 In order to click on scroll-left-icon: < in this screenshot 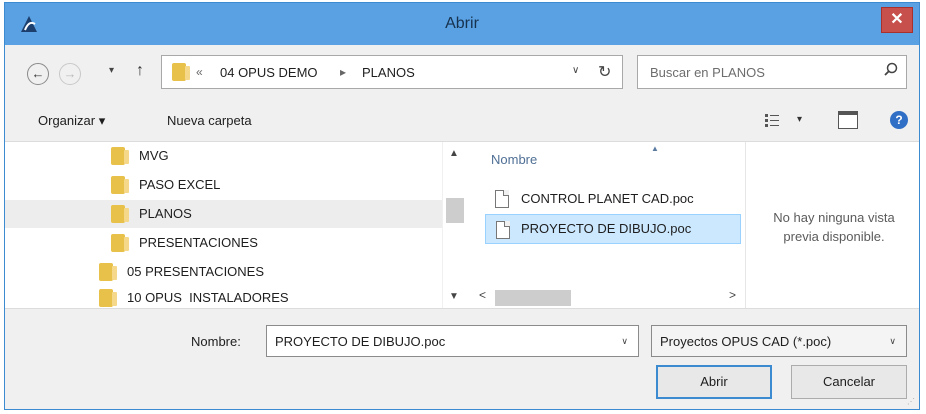, I will do `click(482, 295)`.